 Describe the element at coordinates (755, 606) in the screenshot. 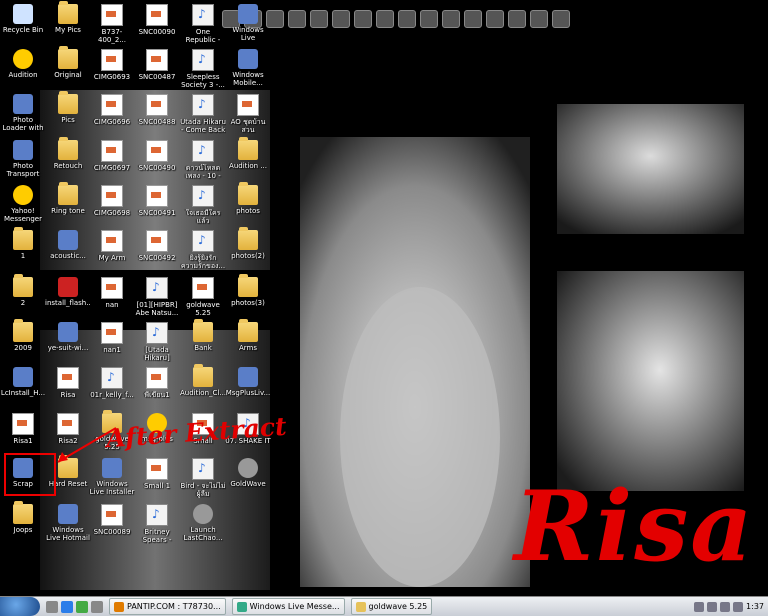

I see `clock: 1:37` at that location.